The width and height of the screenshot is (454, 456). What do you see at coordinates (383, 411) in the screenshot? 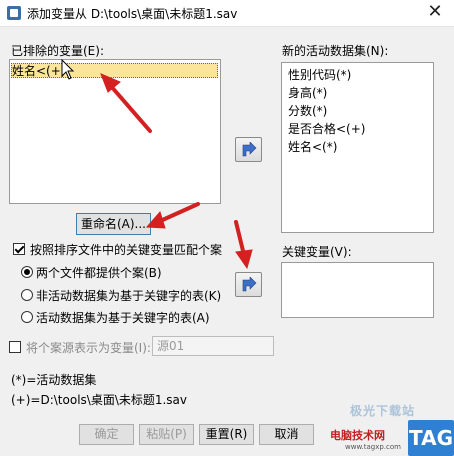
I see `watermark-top-text: 极光下载站` at bounding box center [383, 411].